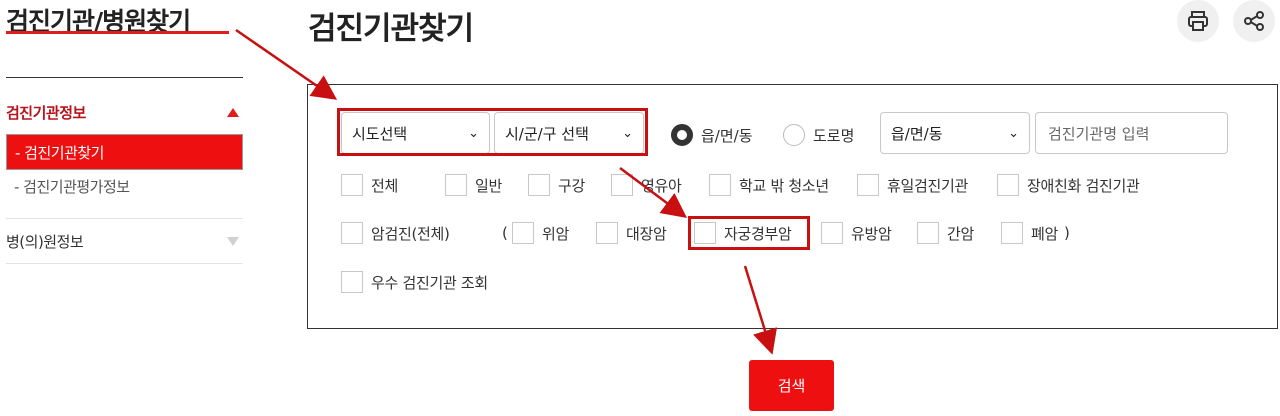  Describe the element at coordinates (505, 233) in the screenshot. I see `open-parenthesis: (` at that location.